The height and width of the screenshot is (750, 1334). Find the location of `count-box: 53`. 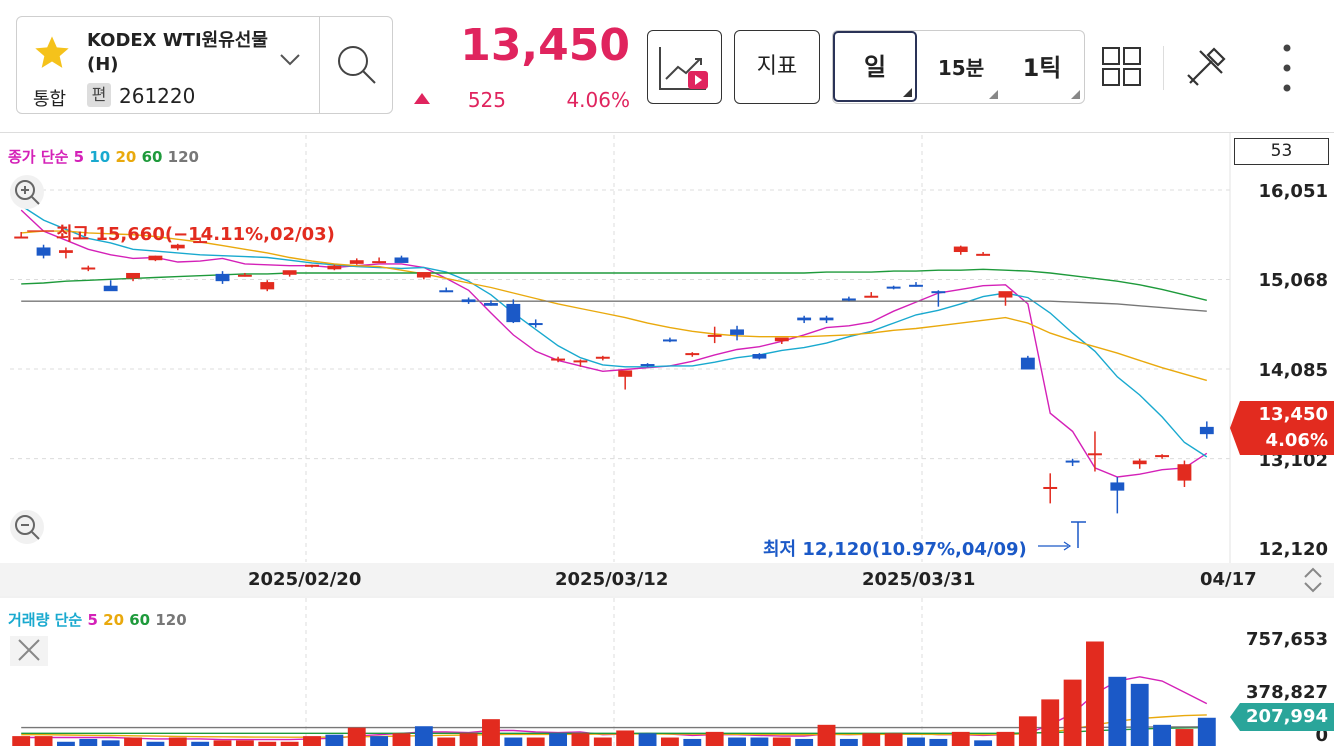

count-box: 53 is located at coordinates (1281, 151).